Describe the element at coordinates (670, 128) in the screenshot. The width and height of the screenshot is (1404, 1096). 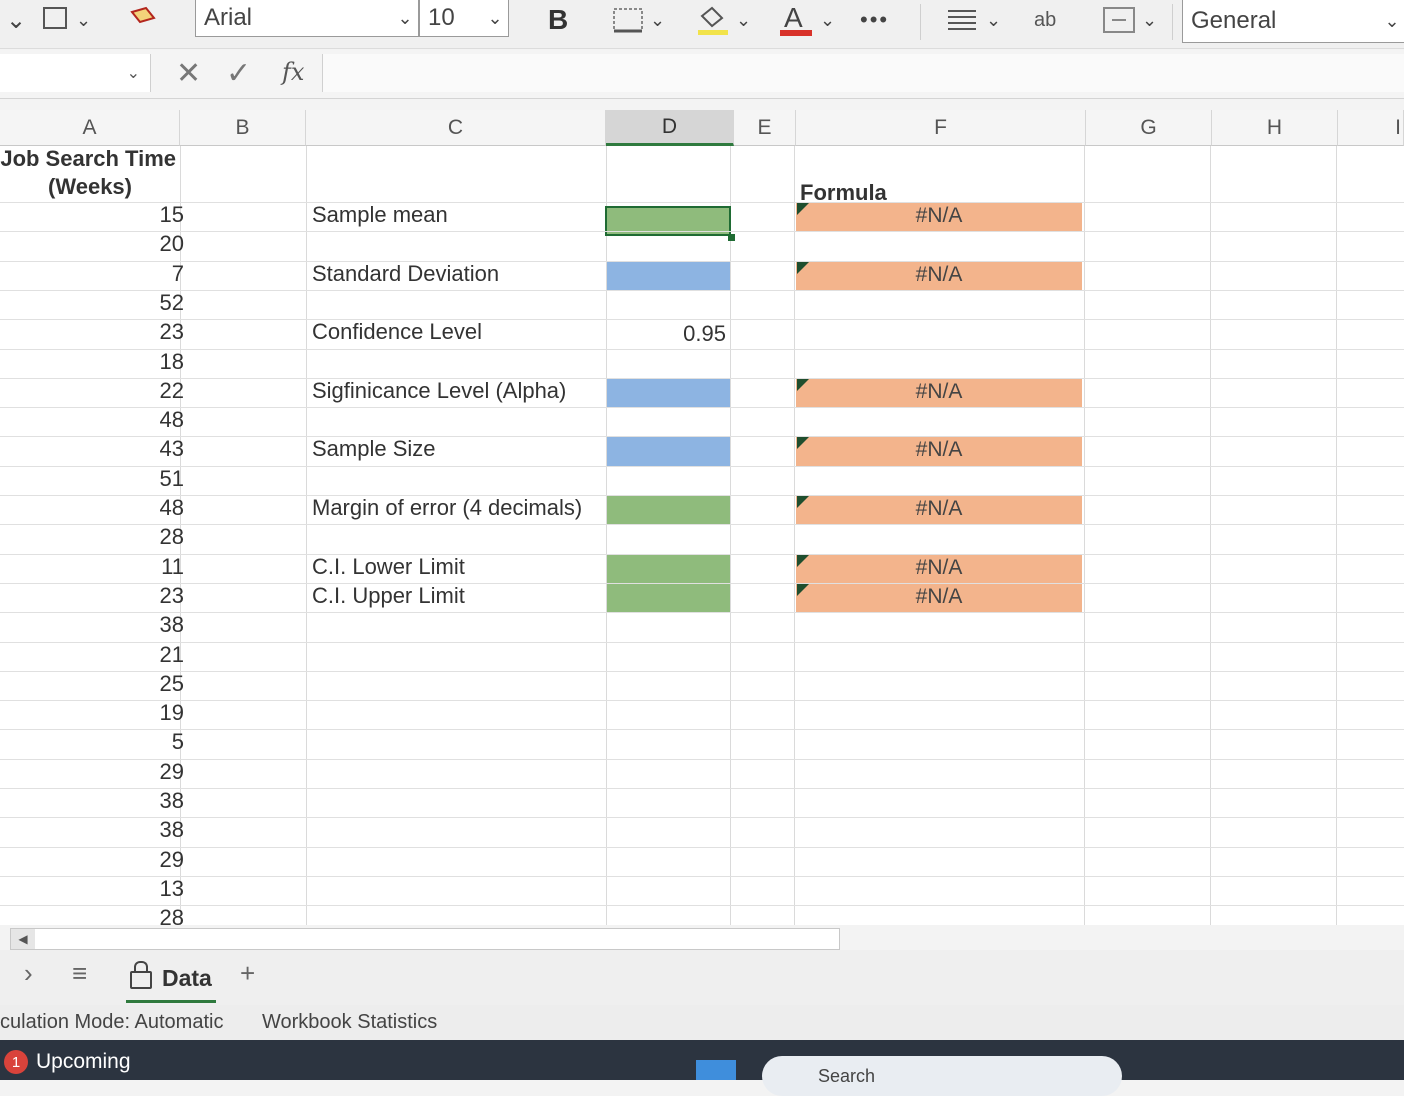
I see `column-header-d: D` at that location.